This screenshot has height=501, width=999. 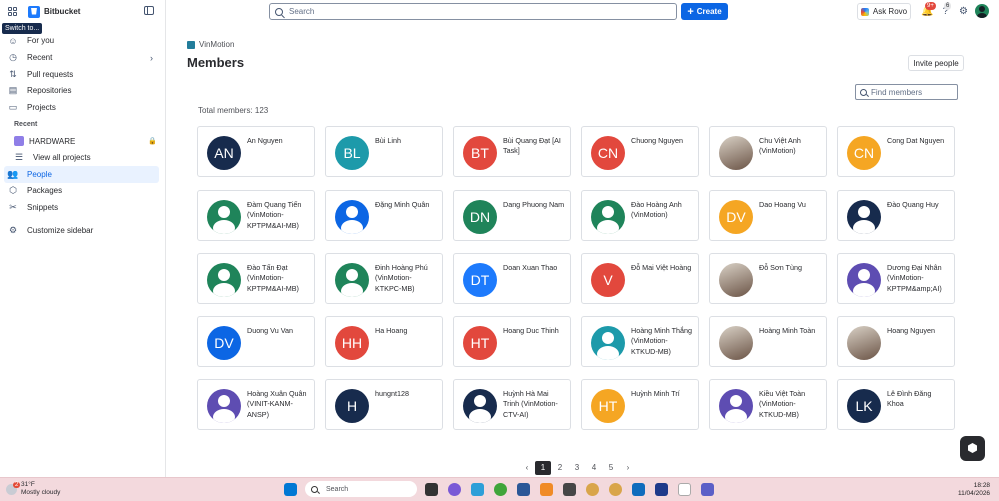 I want to click on member-name: Huỳnh Hà Mai Trinh (VinMotion-CTV-AI), so click(x=534, y=404).